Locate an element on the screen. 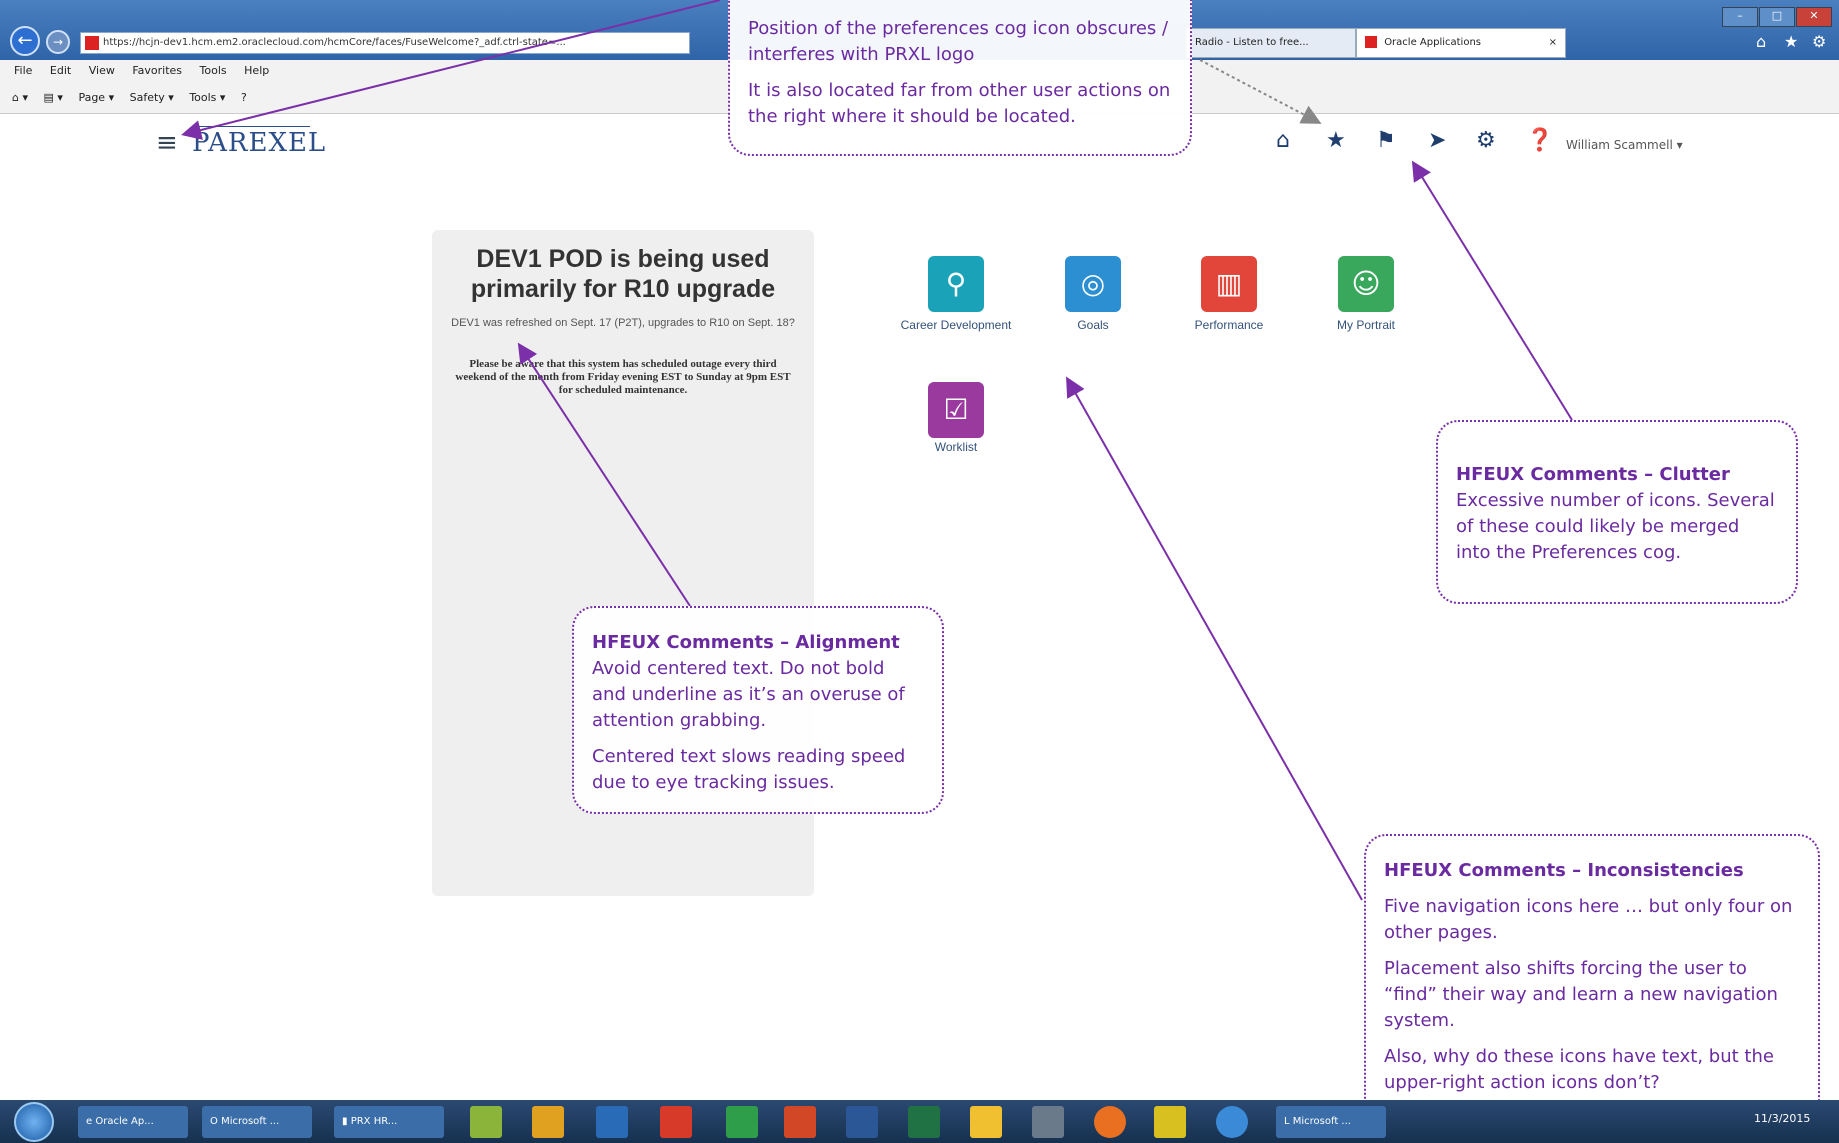 The image size is (1839, 1143). arrow-cog-to-icons is located at coordinates (1260, 91).